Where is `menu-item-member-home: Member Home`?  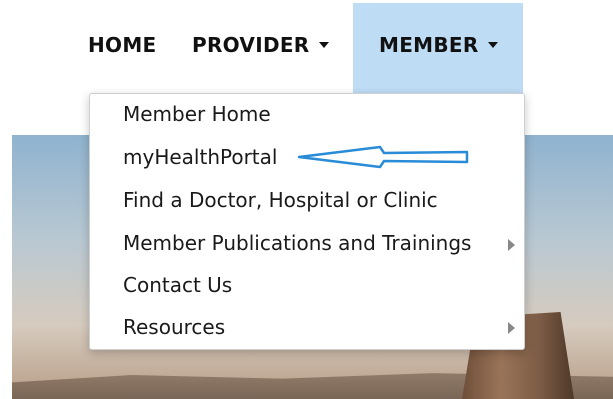
menu-item-member-home: Member Home is located at coordinates (197, 114).